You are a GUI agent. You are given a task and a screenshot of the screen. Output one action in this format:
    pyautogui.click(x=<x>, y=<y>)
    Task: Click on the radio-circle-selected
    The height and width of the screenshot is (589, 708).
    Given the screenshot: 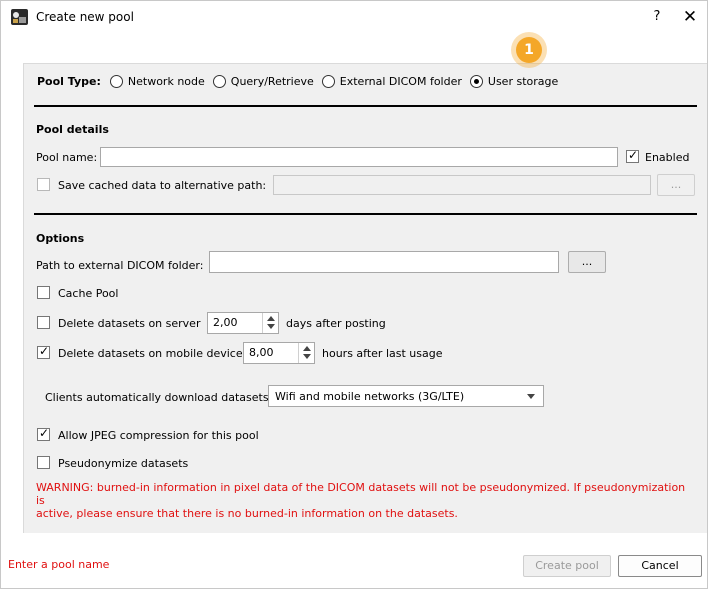 What is the action you would take?
    pyautogui.click(x=476, y=81)
    